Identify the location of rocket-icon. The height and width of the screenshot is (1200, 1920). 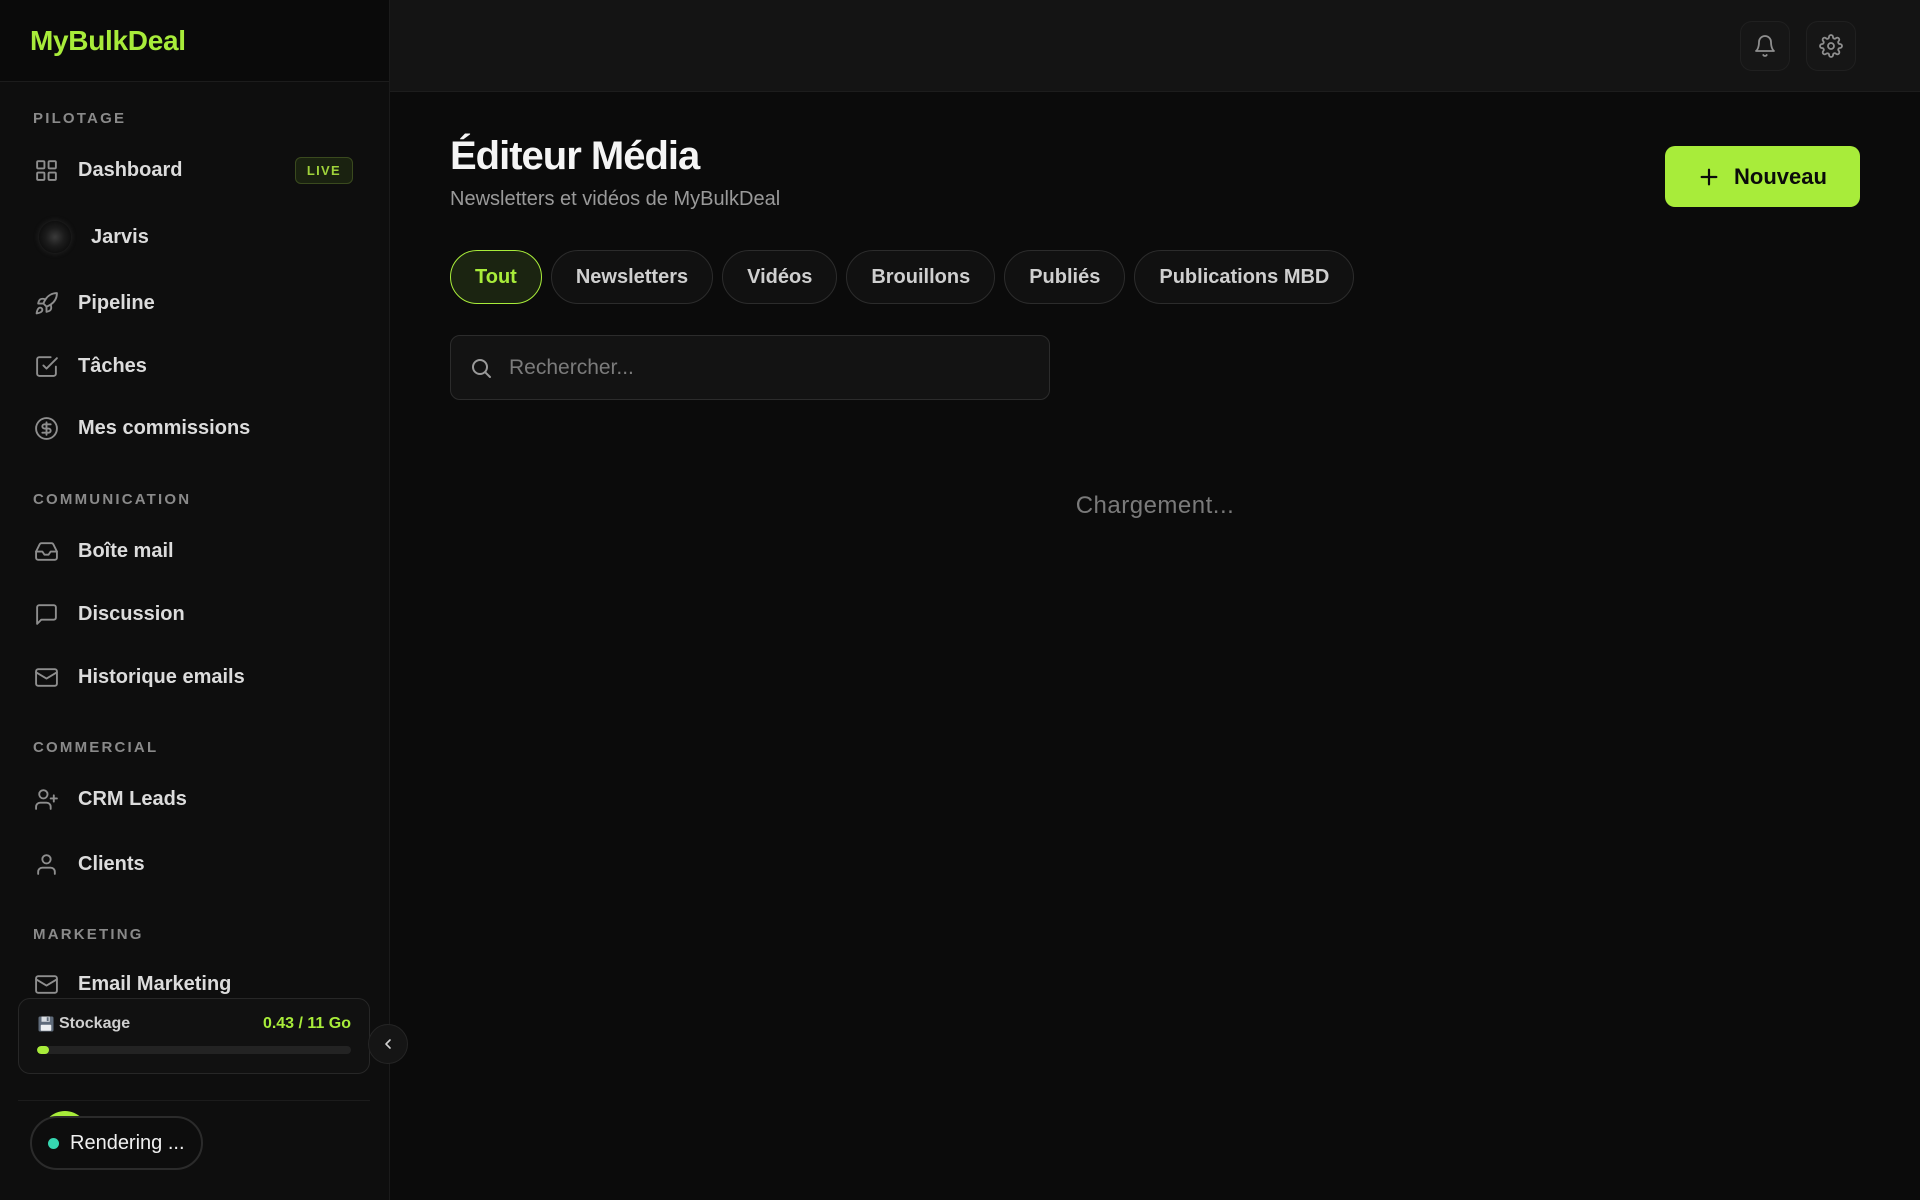
(46, 303).